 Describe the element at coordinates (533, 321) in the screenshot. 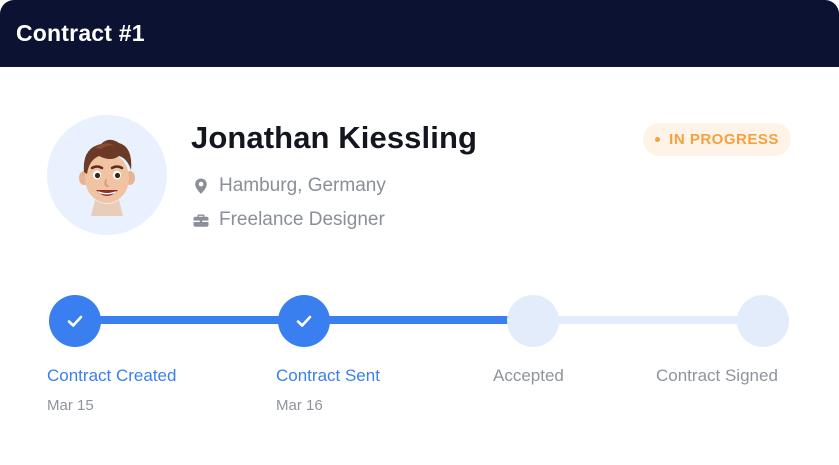

I see `step-node-accepted` at that location.